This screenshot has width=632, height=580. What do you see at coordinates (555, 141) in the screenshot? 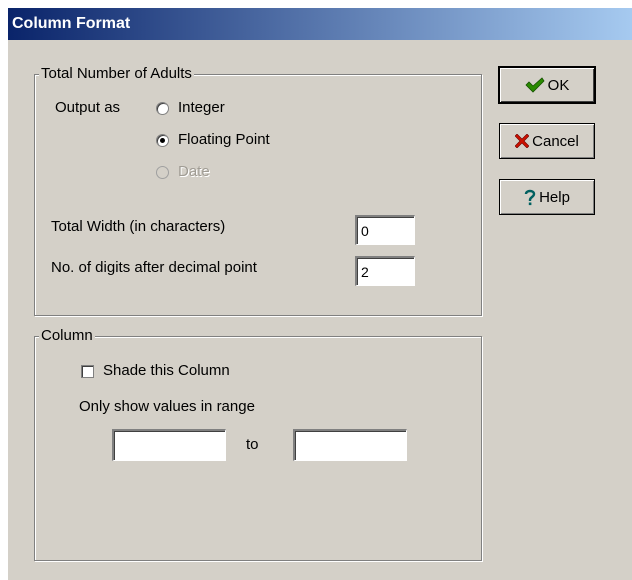
I see `cancel-button-label: Cancel` at bounding box center [555, 141].